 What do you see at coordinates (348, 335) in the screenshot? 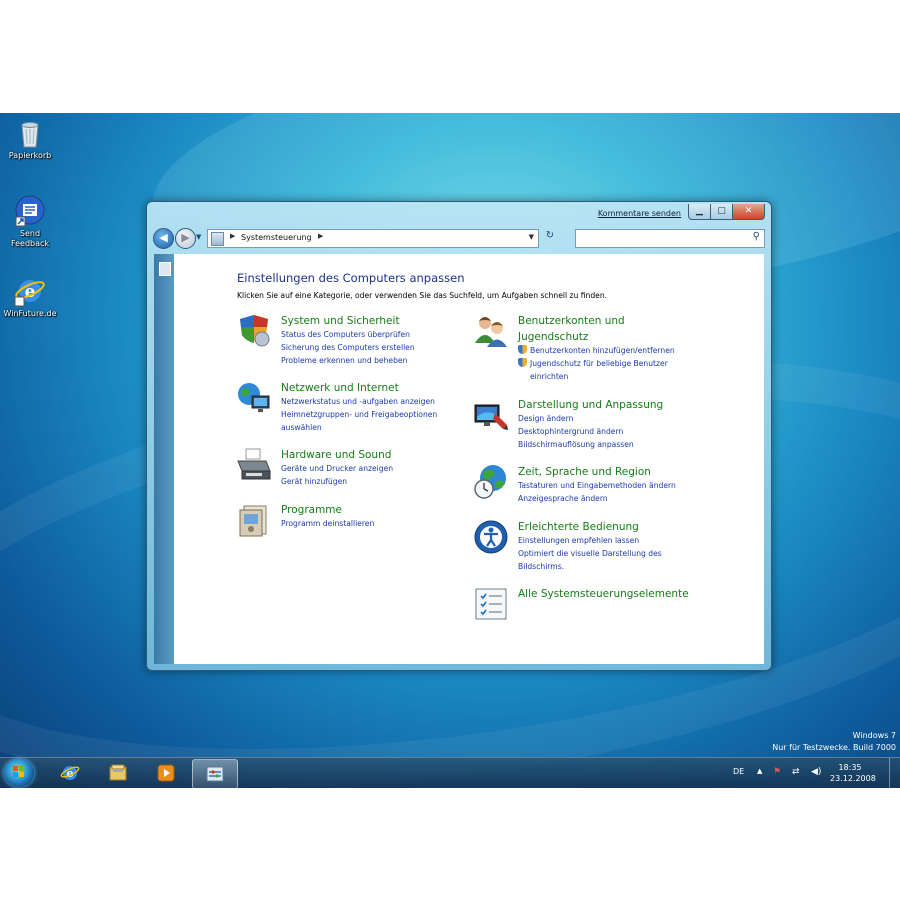
I see `task-link: Status des Computers überprüfen` at bounding box center [348, 335].